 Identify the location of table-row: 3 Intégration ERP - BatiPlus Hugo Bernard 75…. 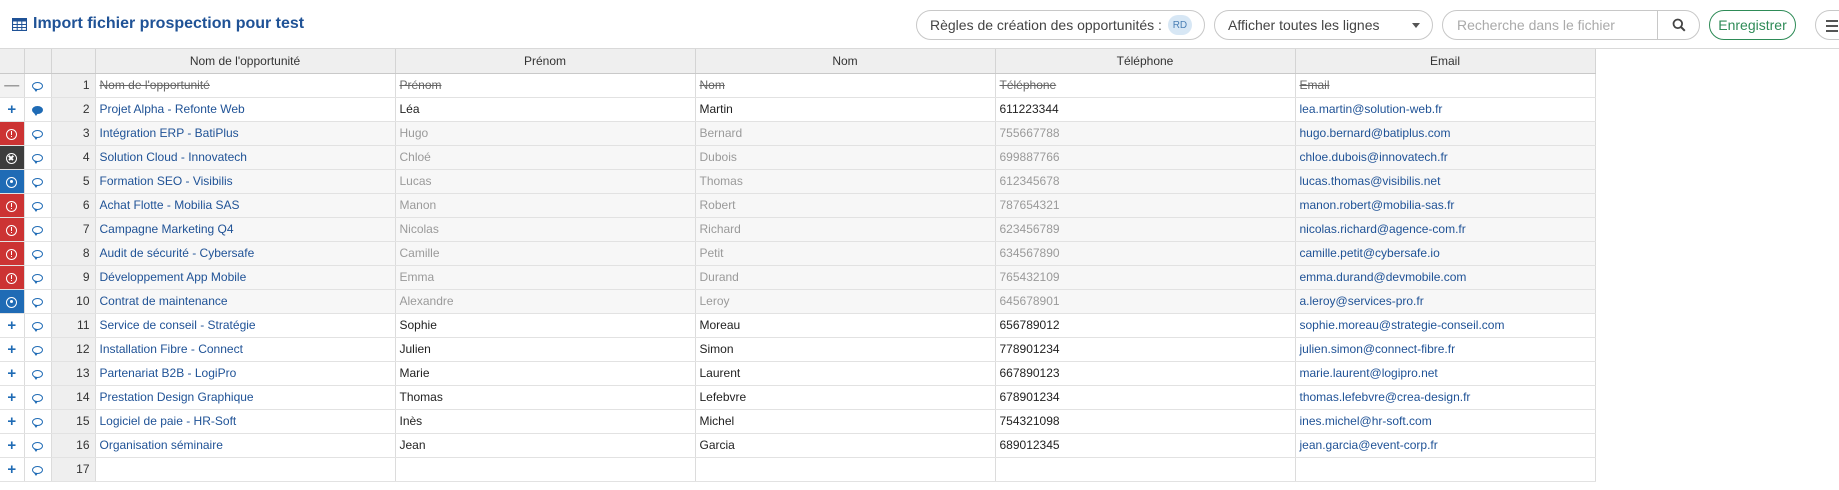
(798, 133).